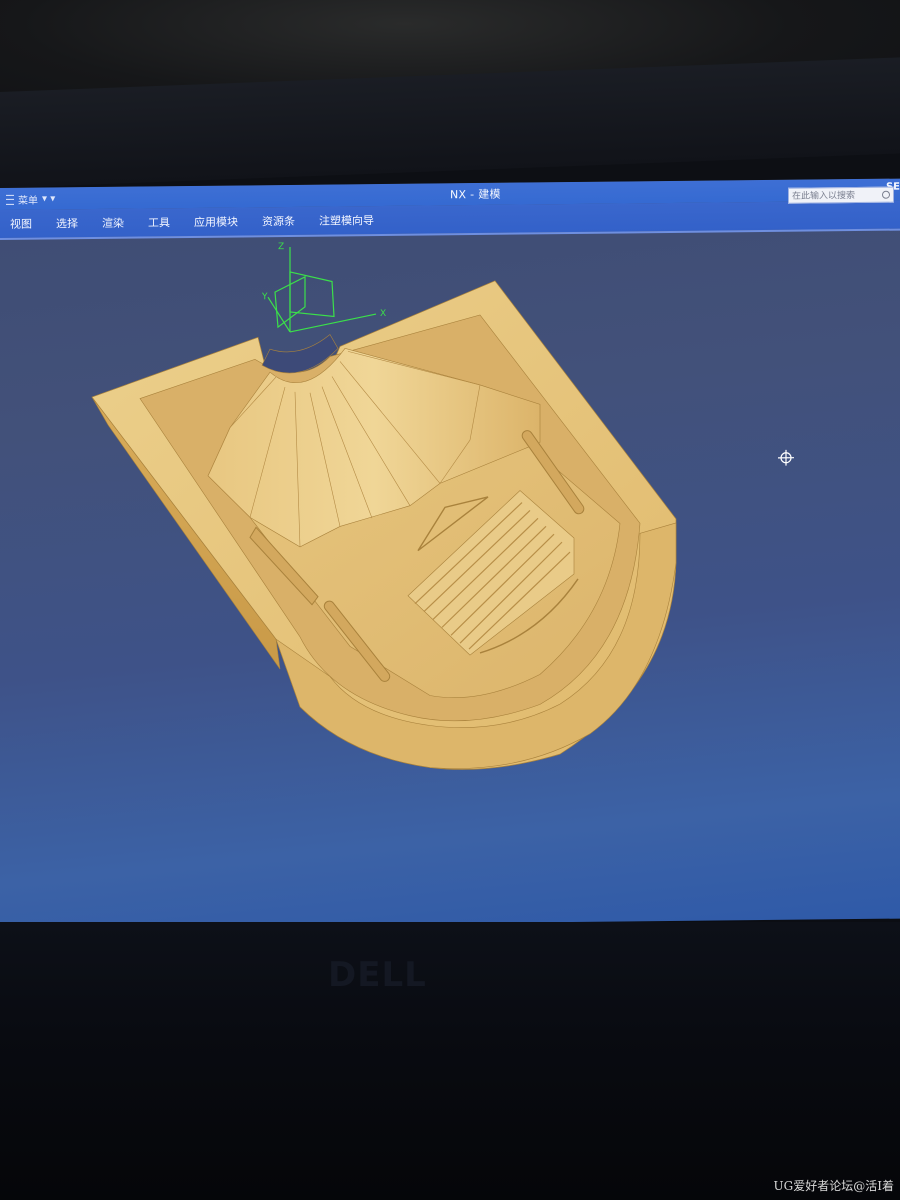 The image size is (900, 1200). I want to click on menu-render: 渲染, so click(113, 223).